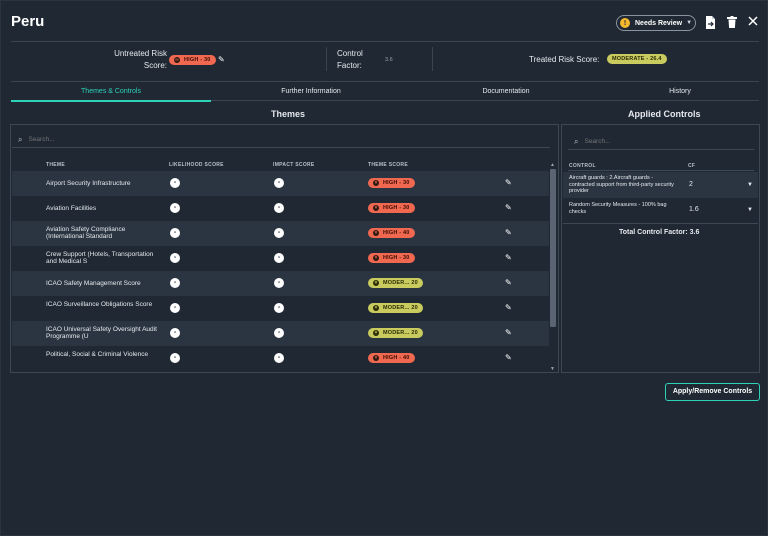  I want to click on close-icon, so click(753, 22).